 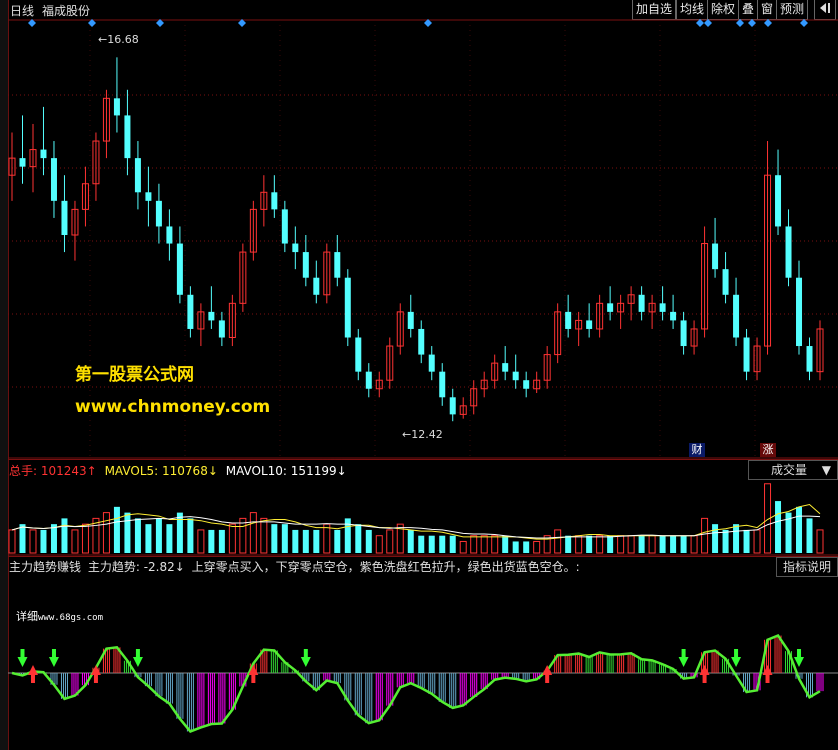 I want to click on watermark-title: 第一股票公式网, so click(x=134, y=375).